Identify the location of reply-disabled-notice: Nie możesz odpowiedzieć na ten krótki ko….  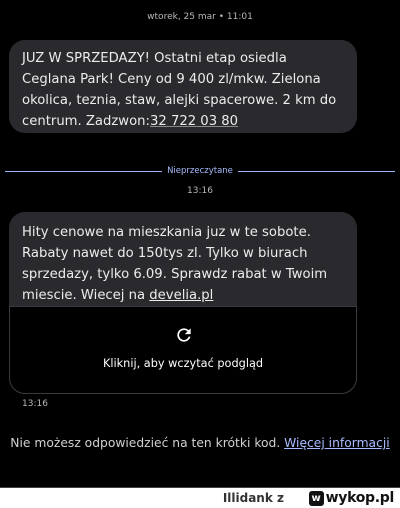
(200, 443).